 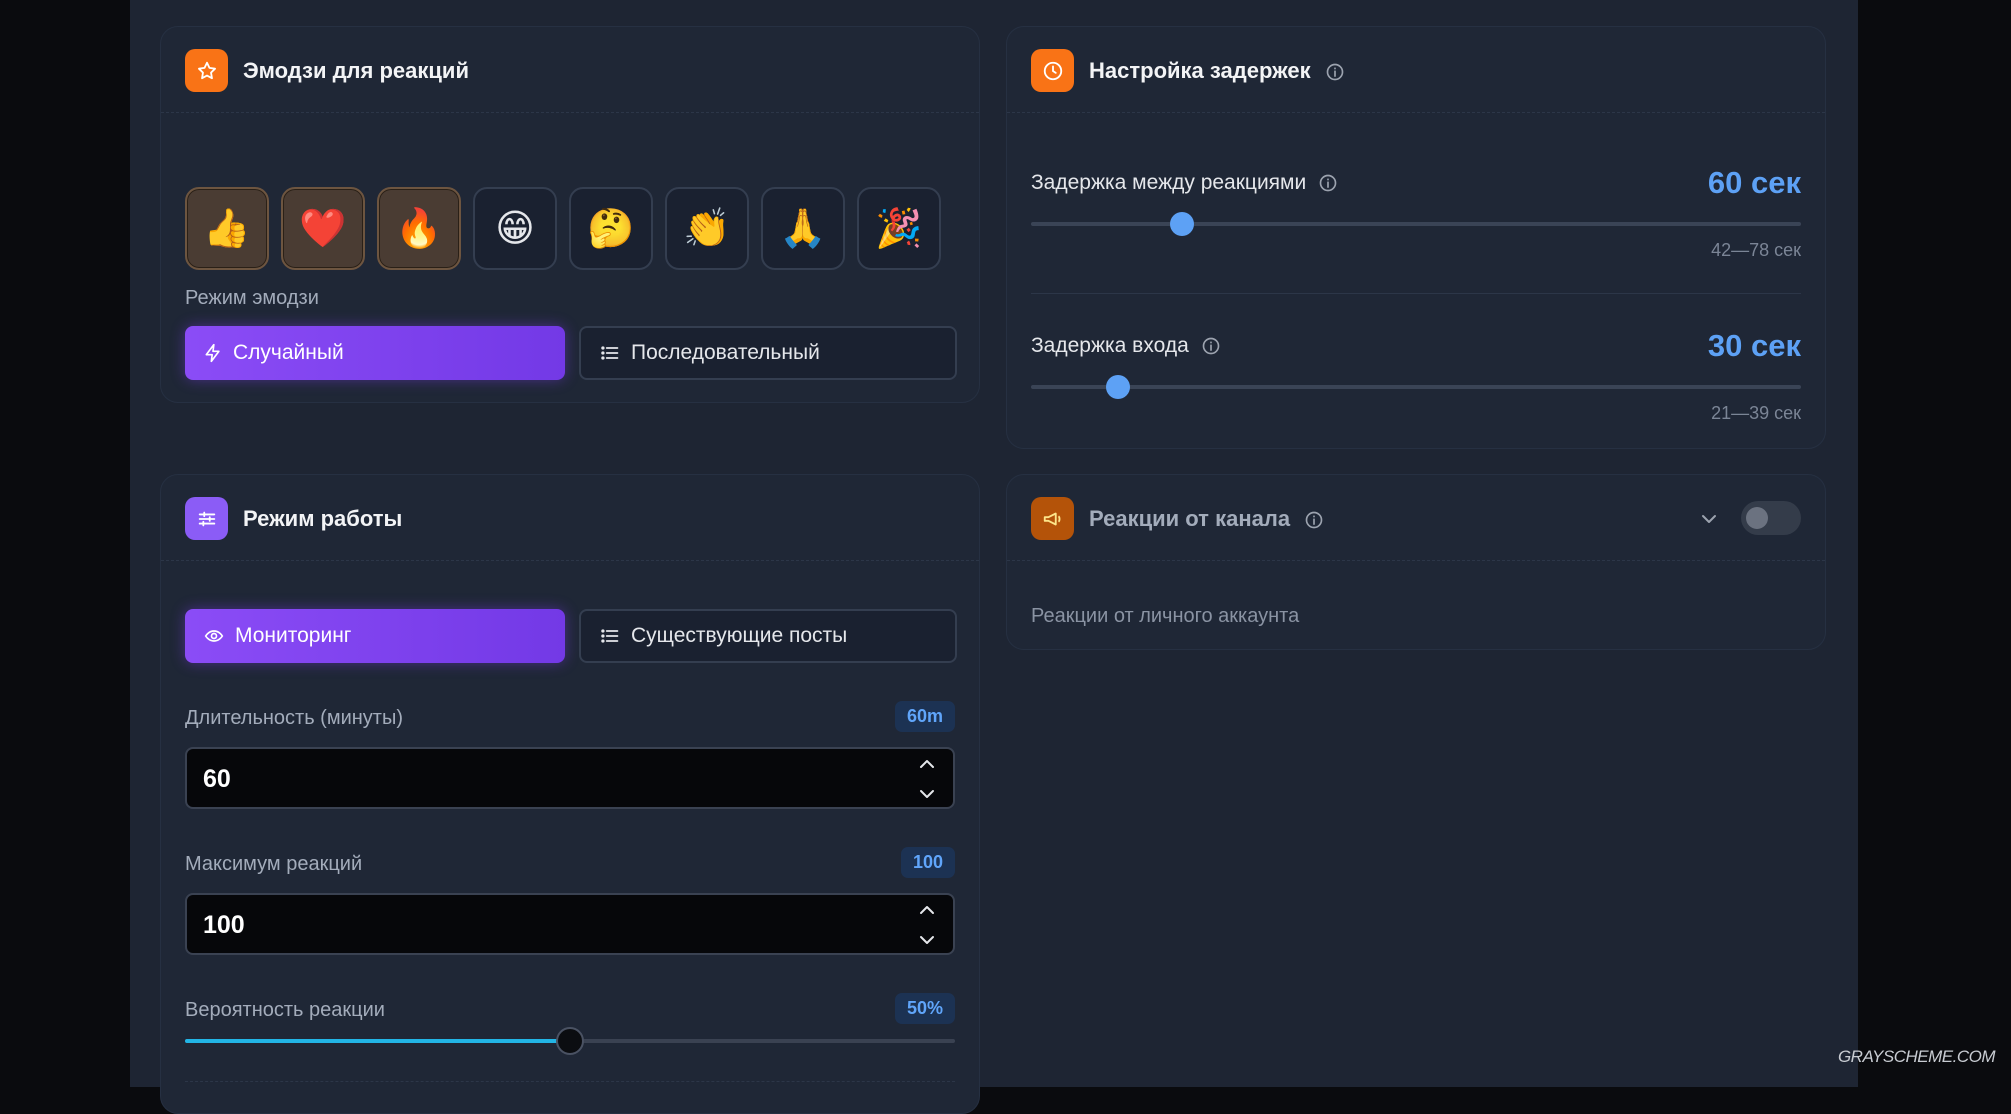 I want to click on lightning-icon, so click(x=213, y=353).